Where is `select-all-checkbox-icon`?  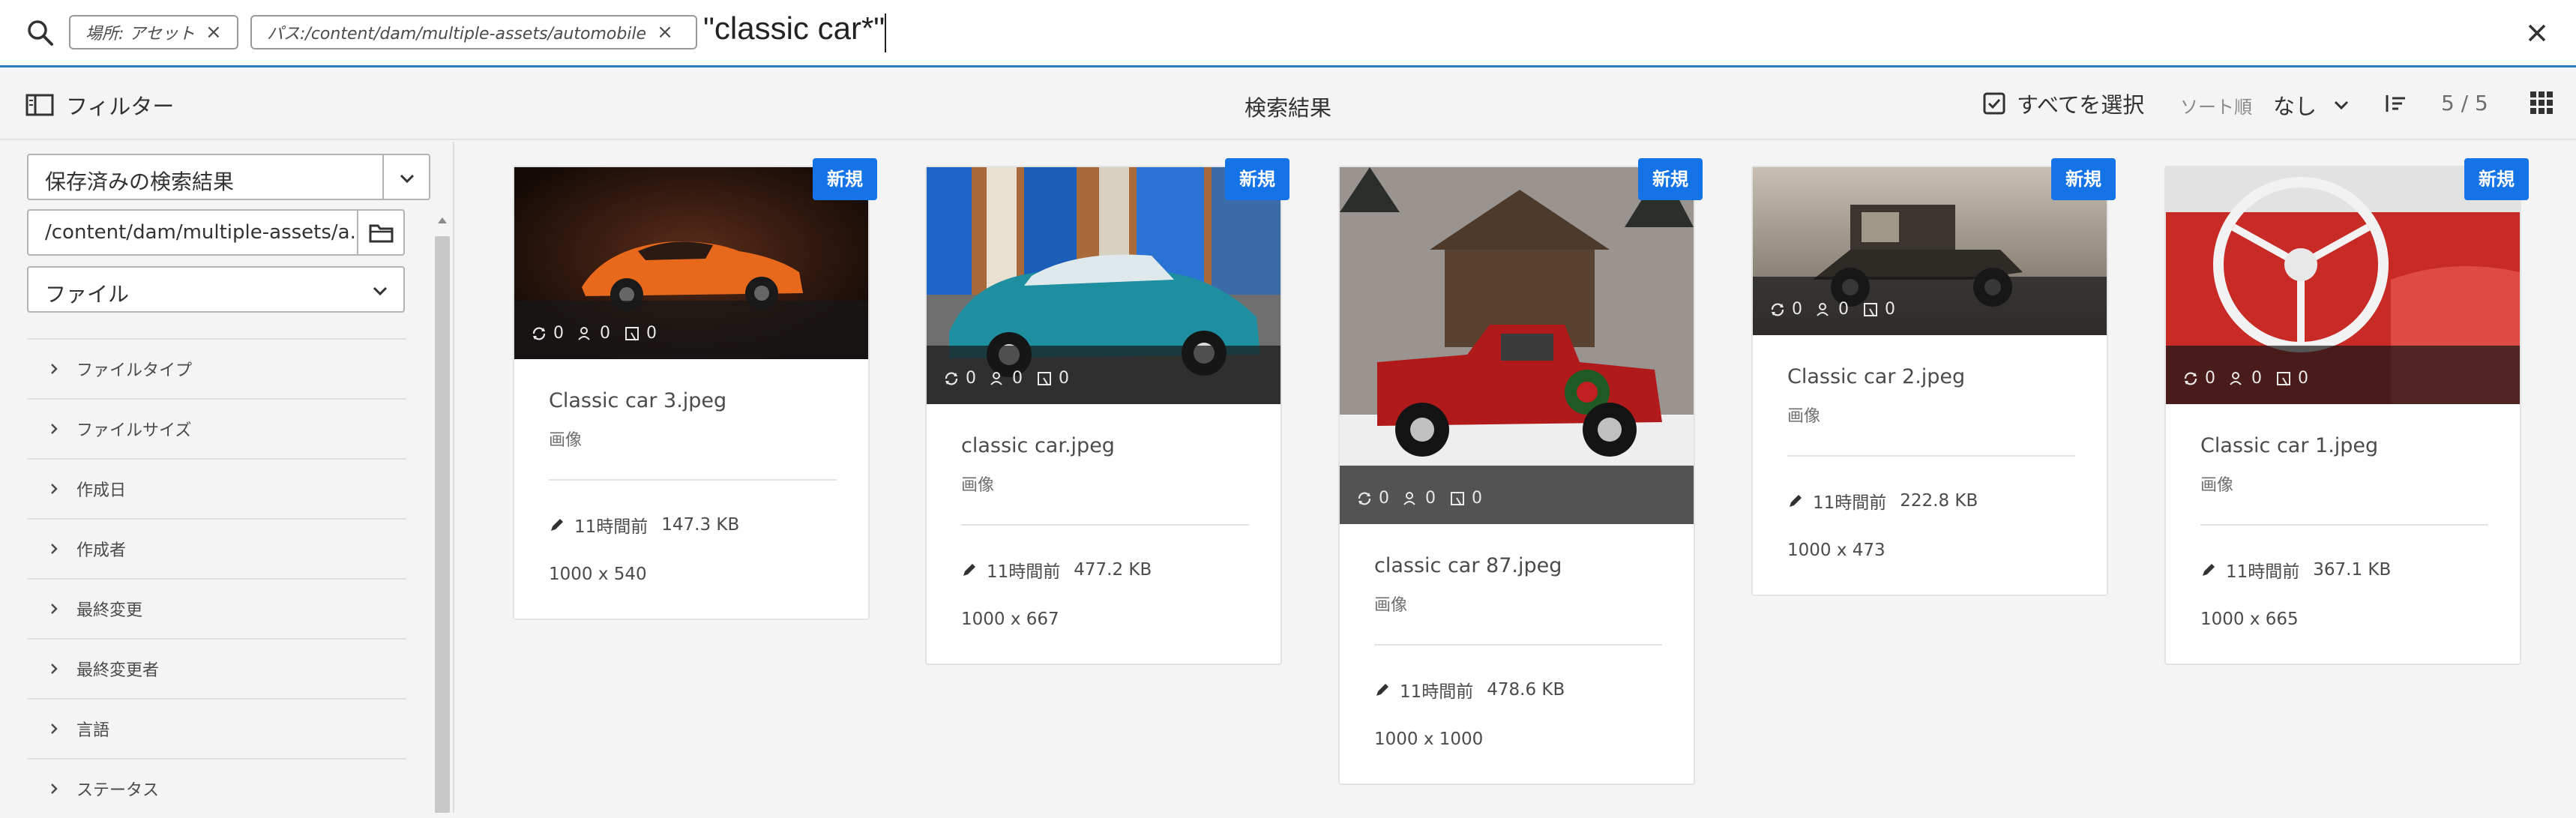 select-all-checkbox-icon is located at coordinates (1994, 103).